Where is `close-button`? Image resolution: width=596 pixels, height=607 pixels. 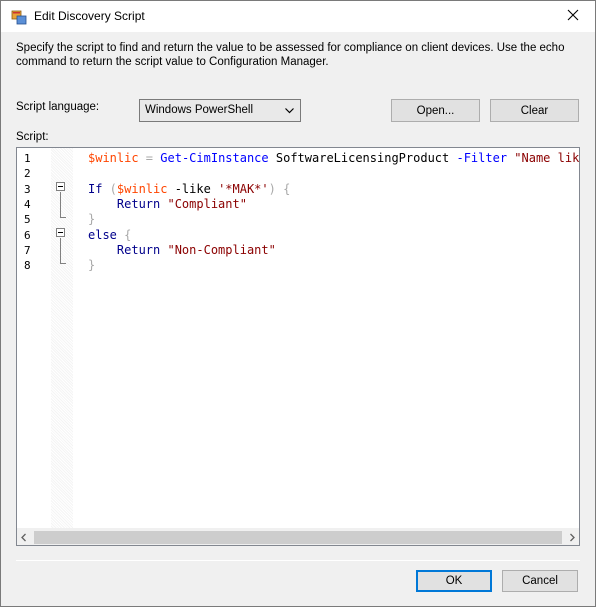 close-button is located at coordinates (573, 16).